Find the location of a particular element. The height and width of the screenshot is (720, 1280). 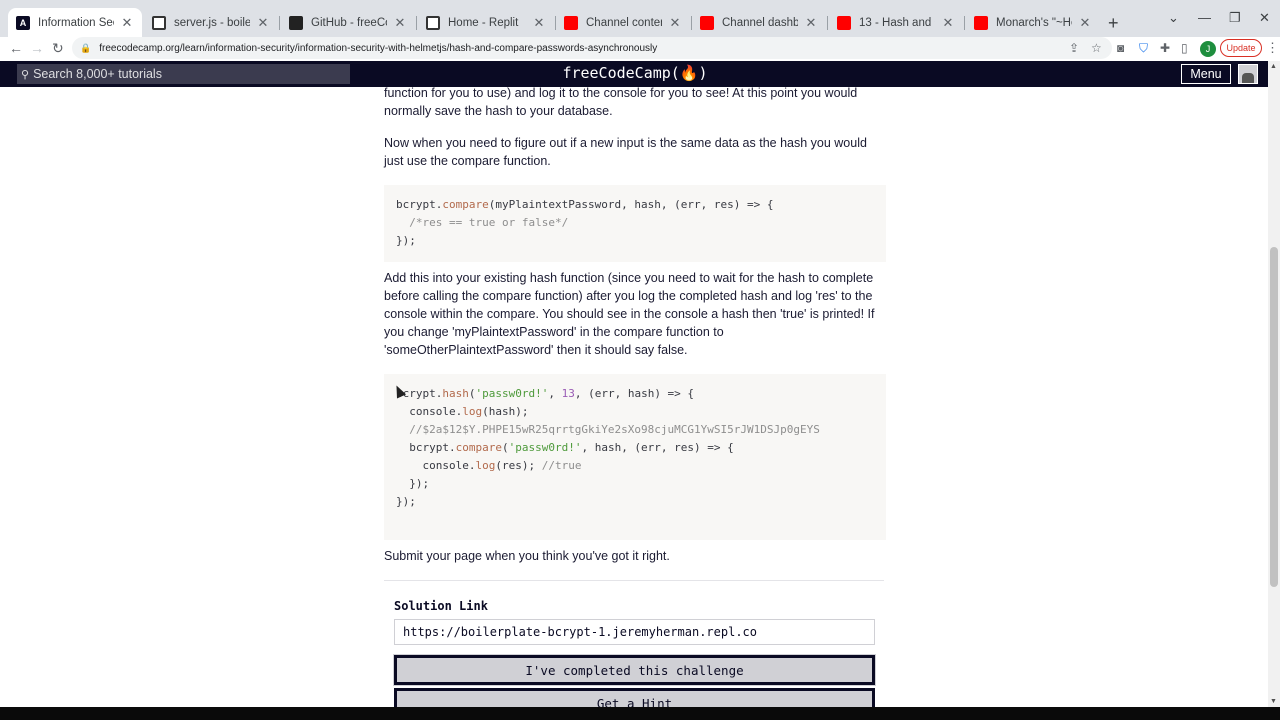

github-icon is located at coordinates (296, 22).